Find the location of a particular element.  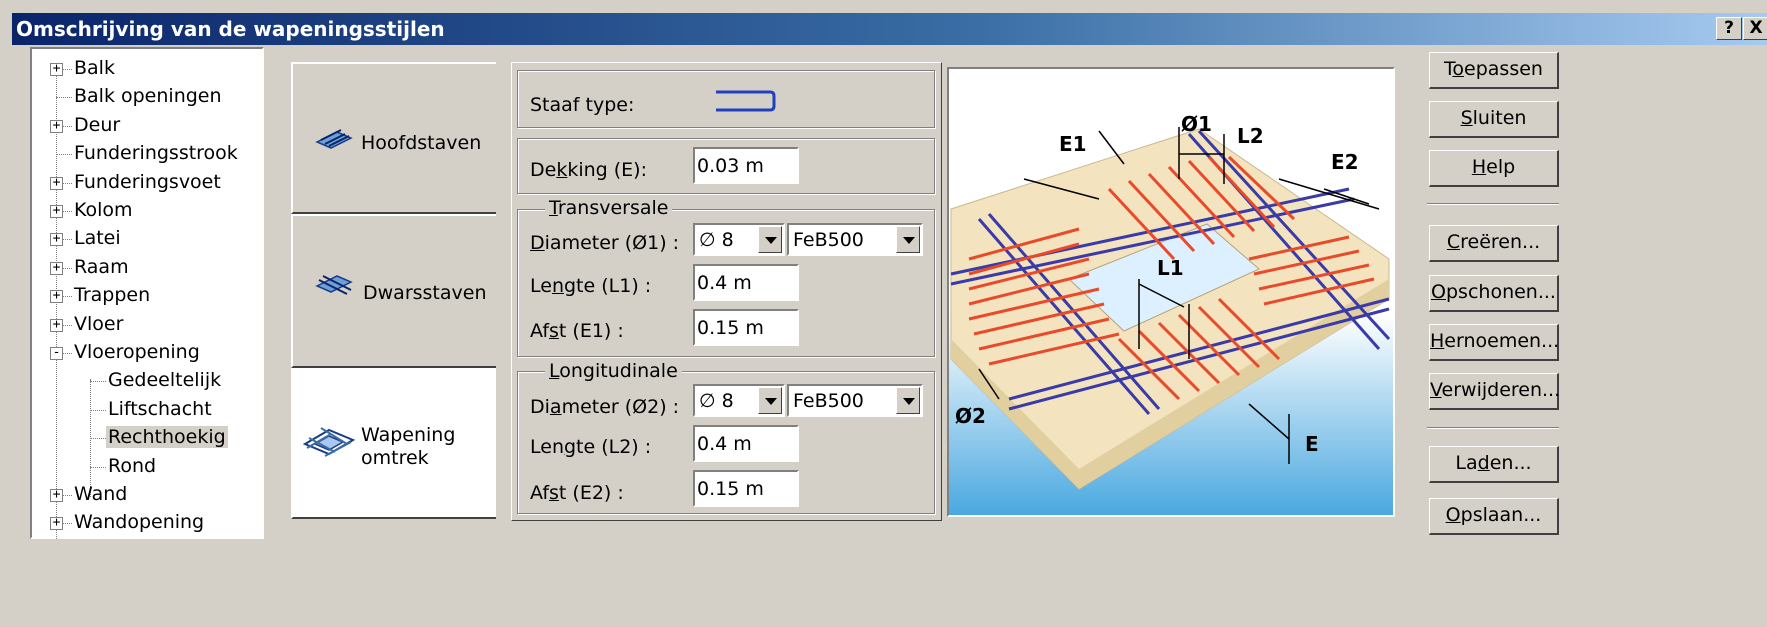

steel-1-select: FeB500 is located at coordinates (855, 239).